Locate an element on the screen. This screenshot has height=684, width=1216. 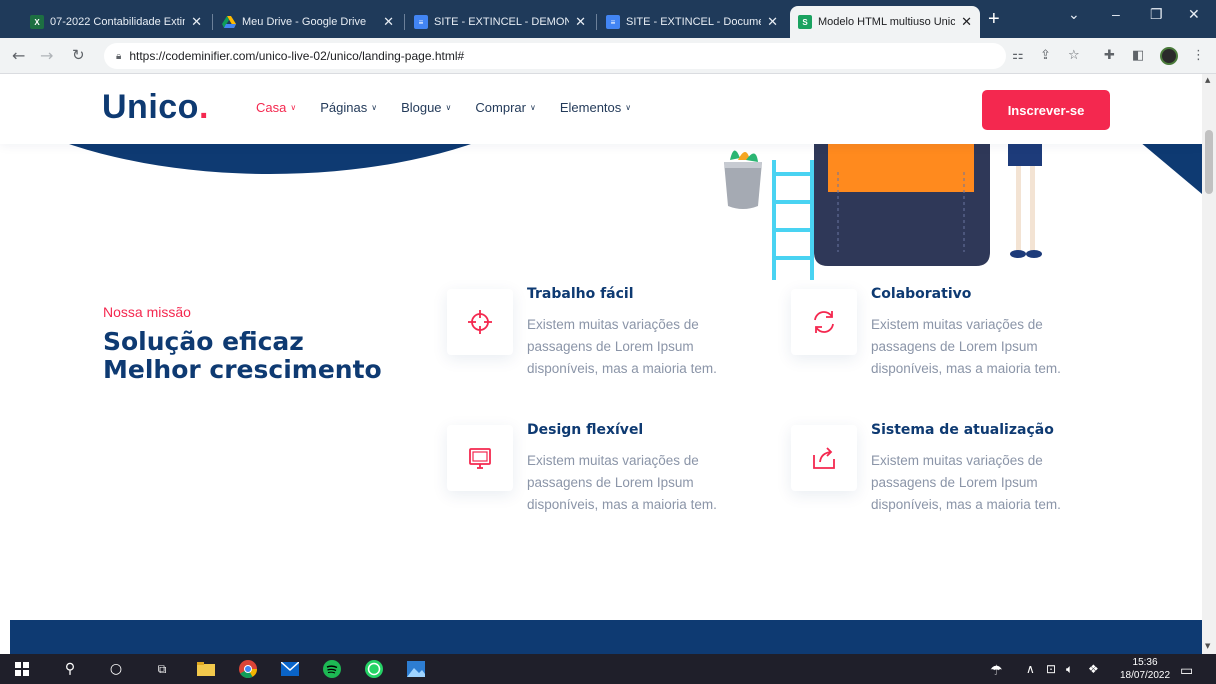
task-view-icon: ⧉ is located at coordinates (162, 669).